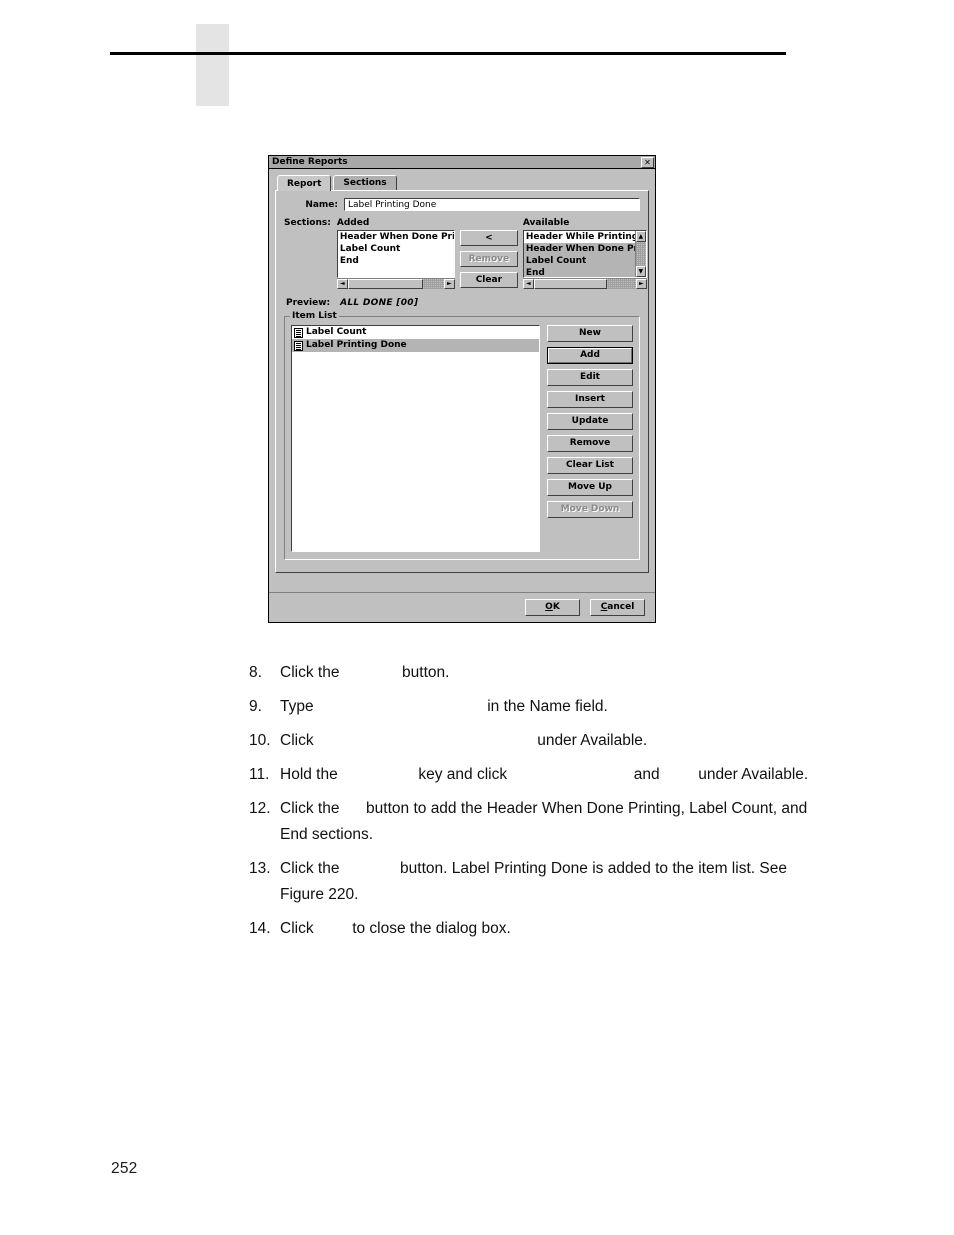 The image size is (954, 1235). What do you see at coordinates (621, 607) in the screenshot?
I see `cancel-button-rest: ancel` at bounding box center [621, 607].